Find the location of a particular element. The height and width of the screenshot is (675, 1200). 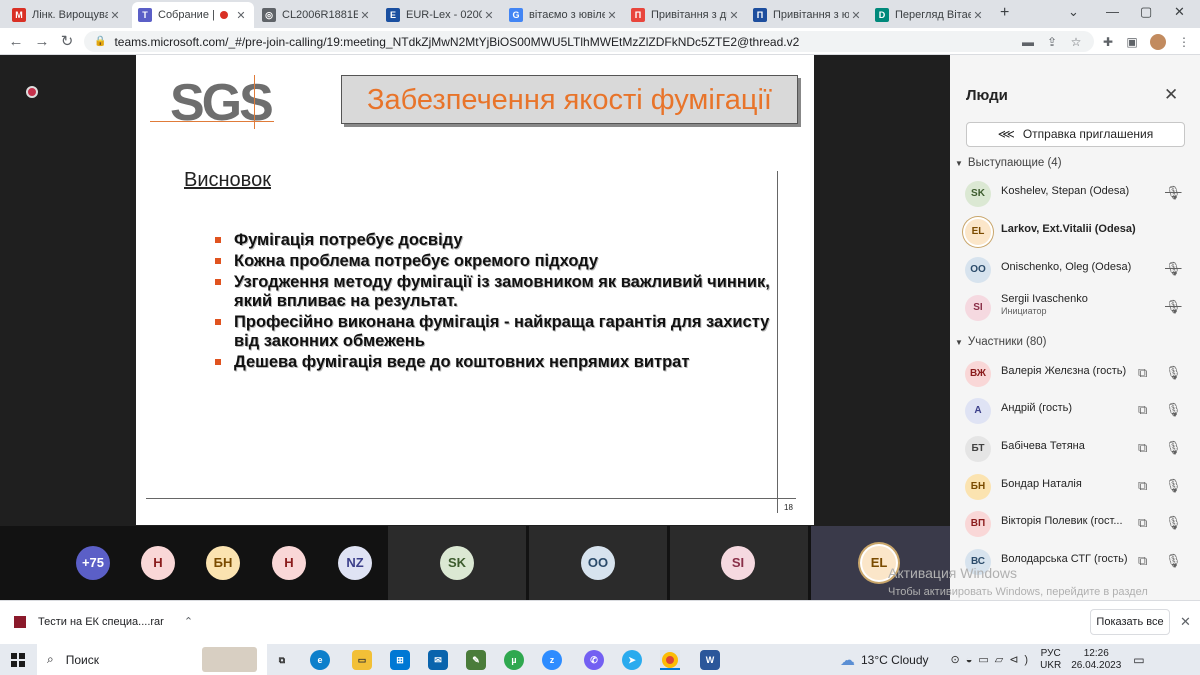

participant-avatar: +75 is located at coordinates (93, 563).